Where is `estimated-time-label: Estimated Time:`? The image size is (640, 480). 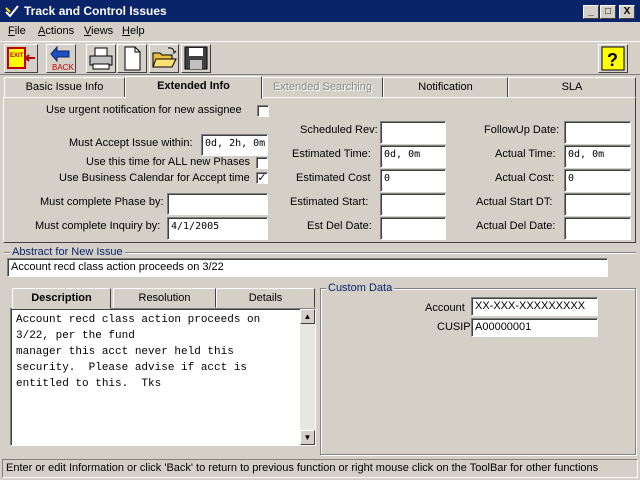 estimated-time-label: Estimated Time: is located at coordinates (331, 154).